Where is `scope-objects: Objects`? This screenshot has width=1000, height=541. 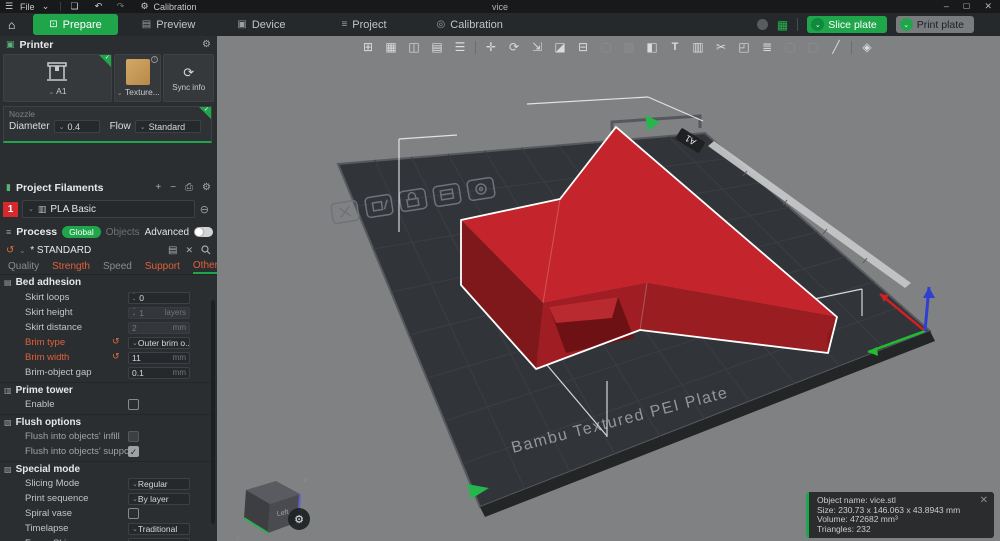 scope-objects: Objects is located at coordinates (123, 232).